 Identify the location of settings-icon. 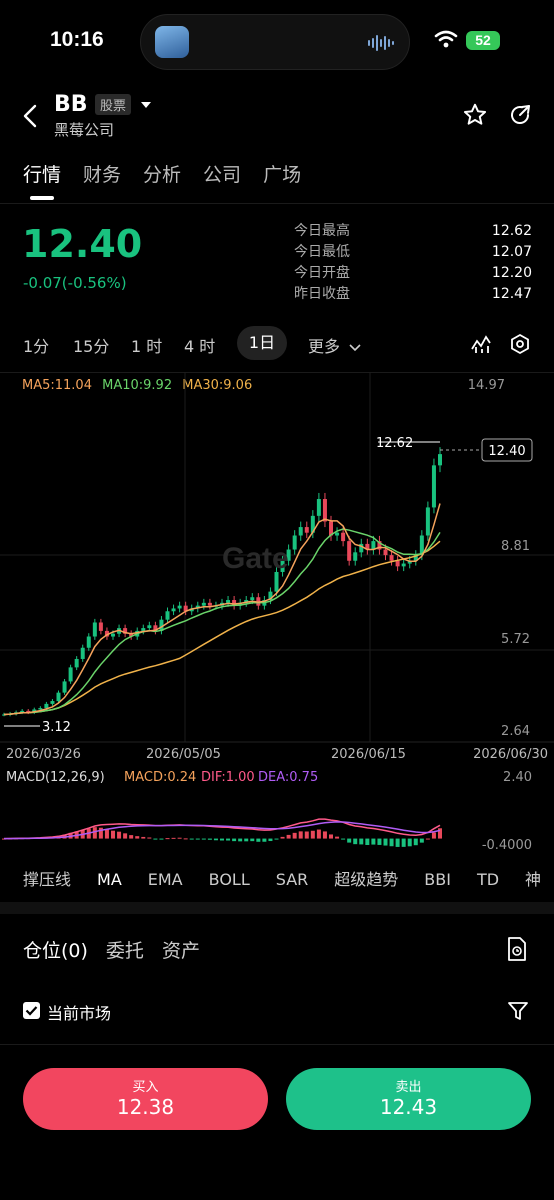
(520, 344).